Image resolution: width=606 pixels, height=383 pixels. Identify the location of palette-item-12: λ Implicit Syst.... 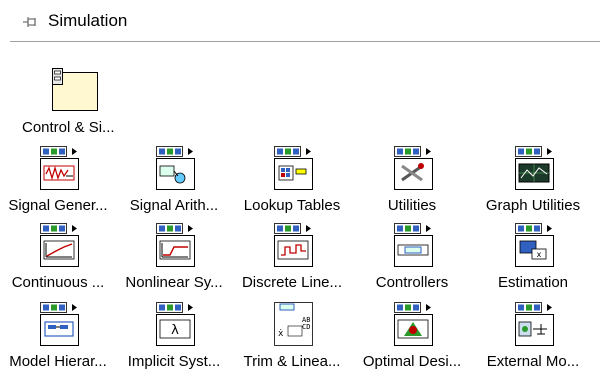
(174, 342).